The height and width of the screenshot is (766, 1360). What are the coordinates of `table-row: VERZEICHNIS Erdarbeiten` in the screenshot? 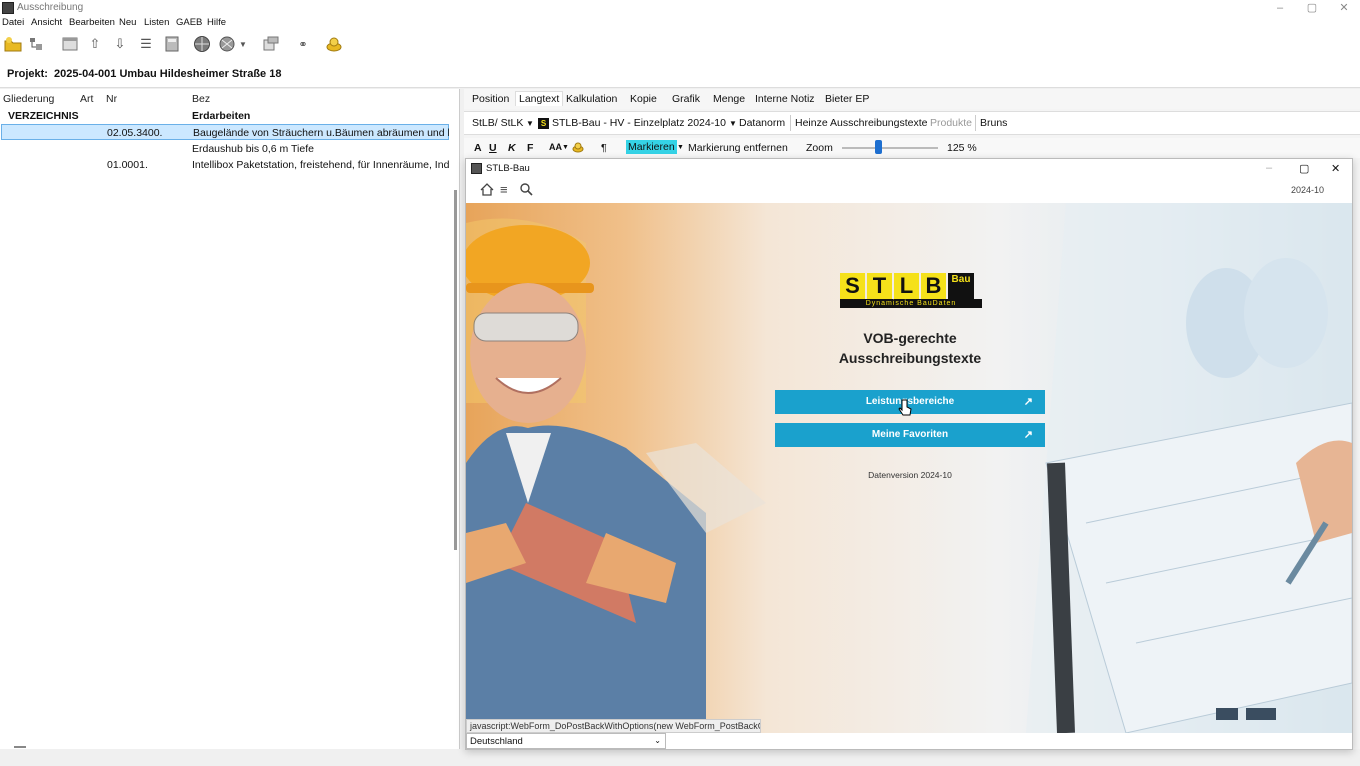 It's located at (225, 116).